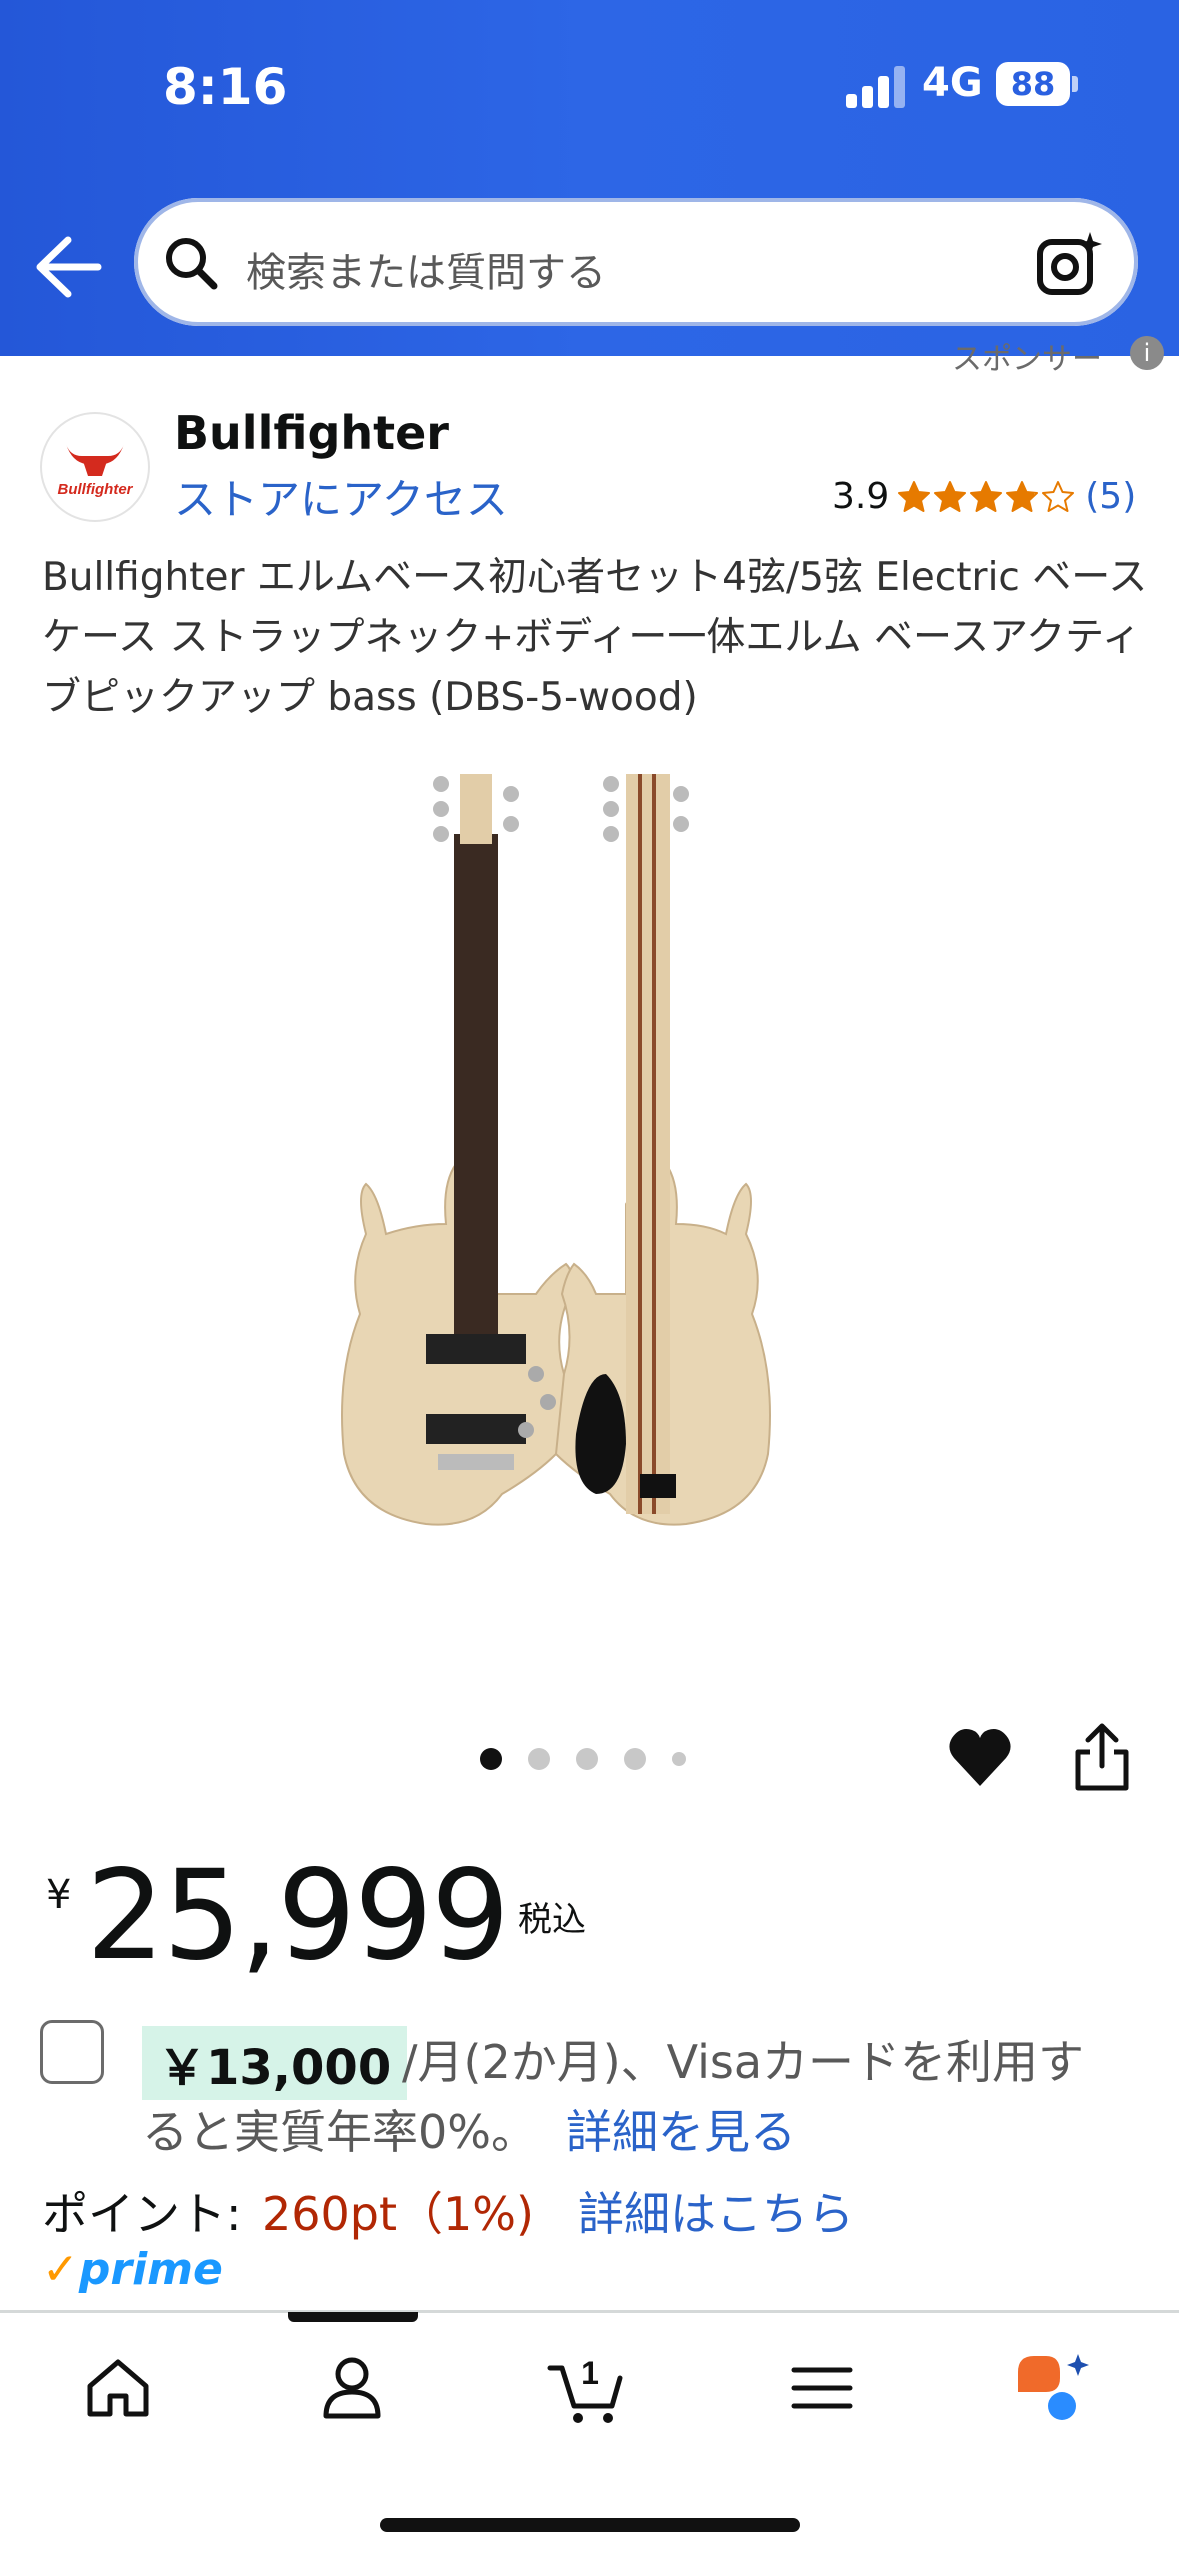 Image resolution: width=1179 pixels, height=2559 pixels. What do you see at coordinates (980, 1757) in the screenshot?
I see `heart-icon` at bounding box center [980, 1757].